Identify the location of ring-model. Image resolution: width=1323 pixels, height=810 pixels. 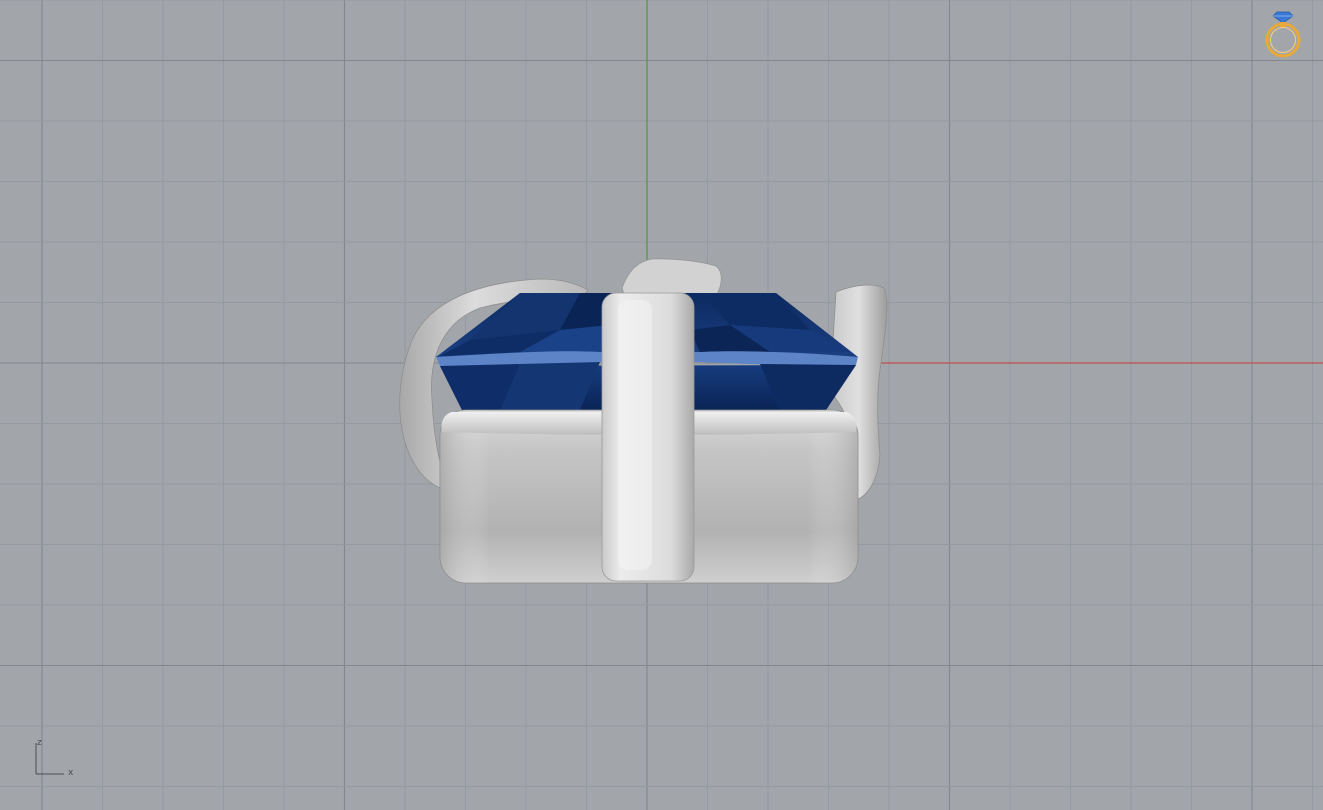
(643, 421).